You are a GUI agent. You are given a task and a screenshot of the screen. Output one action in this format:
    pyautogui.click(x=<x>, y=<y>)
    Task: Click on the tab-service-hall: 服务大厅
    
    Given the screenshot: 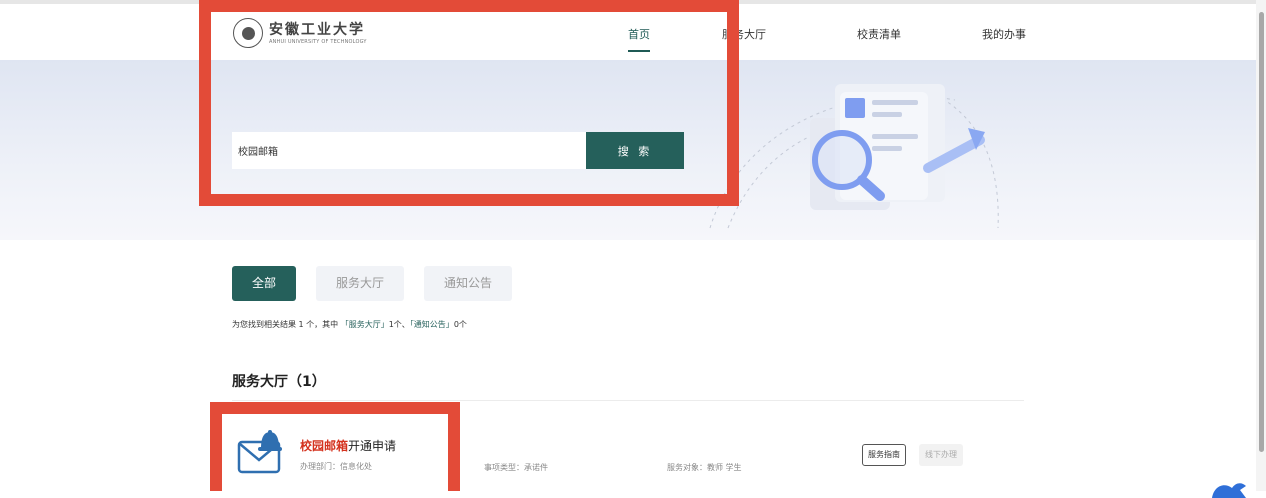 What is the action you would take?
    pyautogui.click(x=360, y=283)
    